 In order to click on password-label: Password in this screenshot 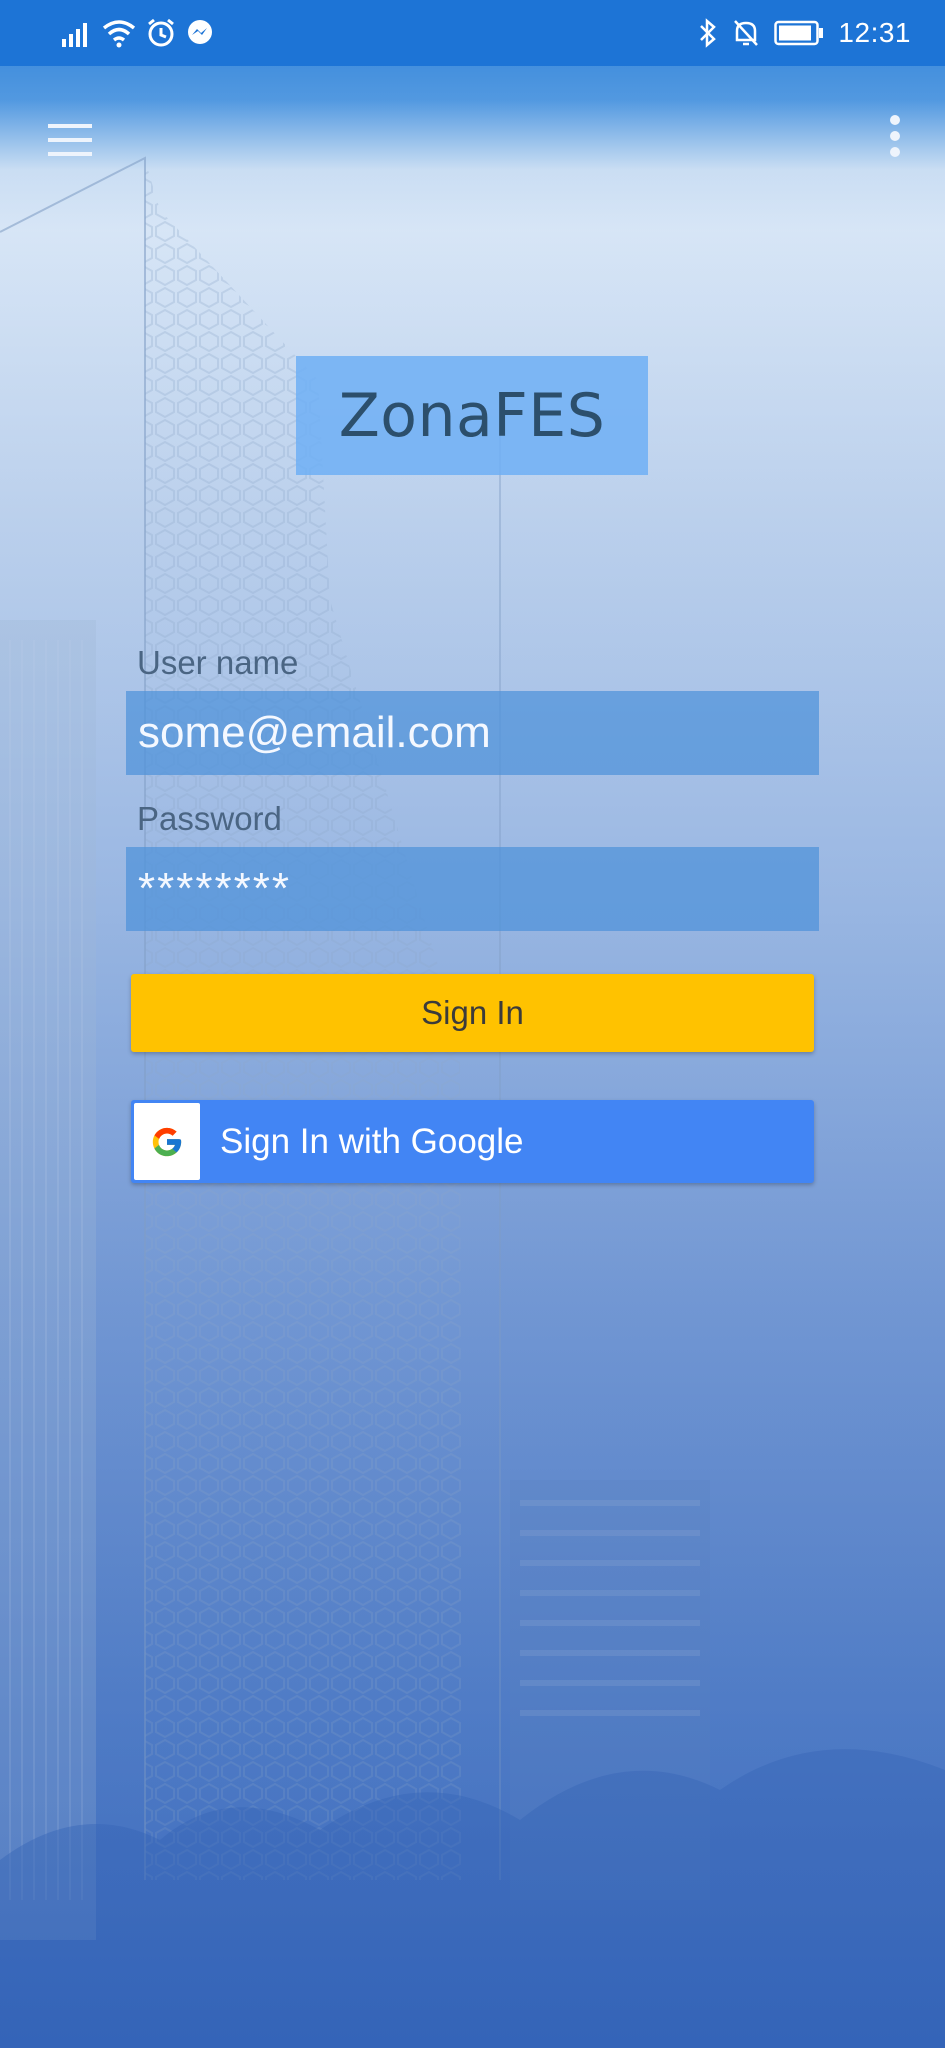, I will do `click(209, 818)`.